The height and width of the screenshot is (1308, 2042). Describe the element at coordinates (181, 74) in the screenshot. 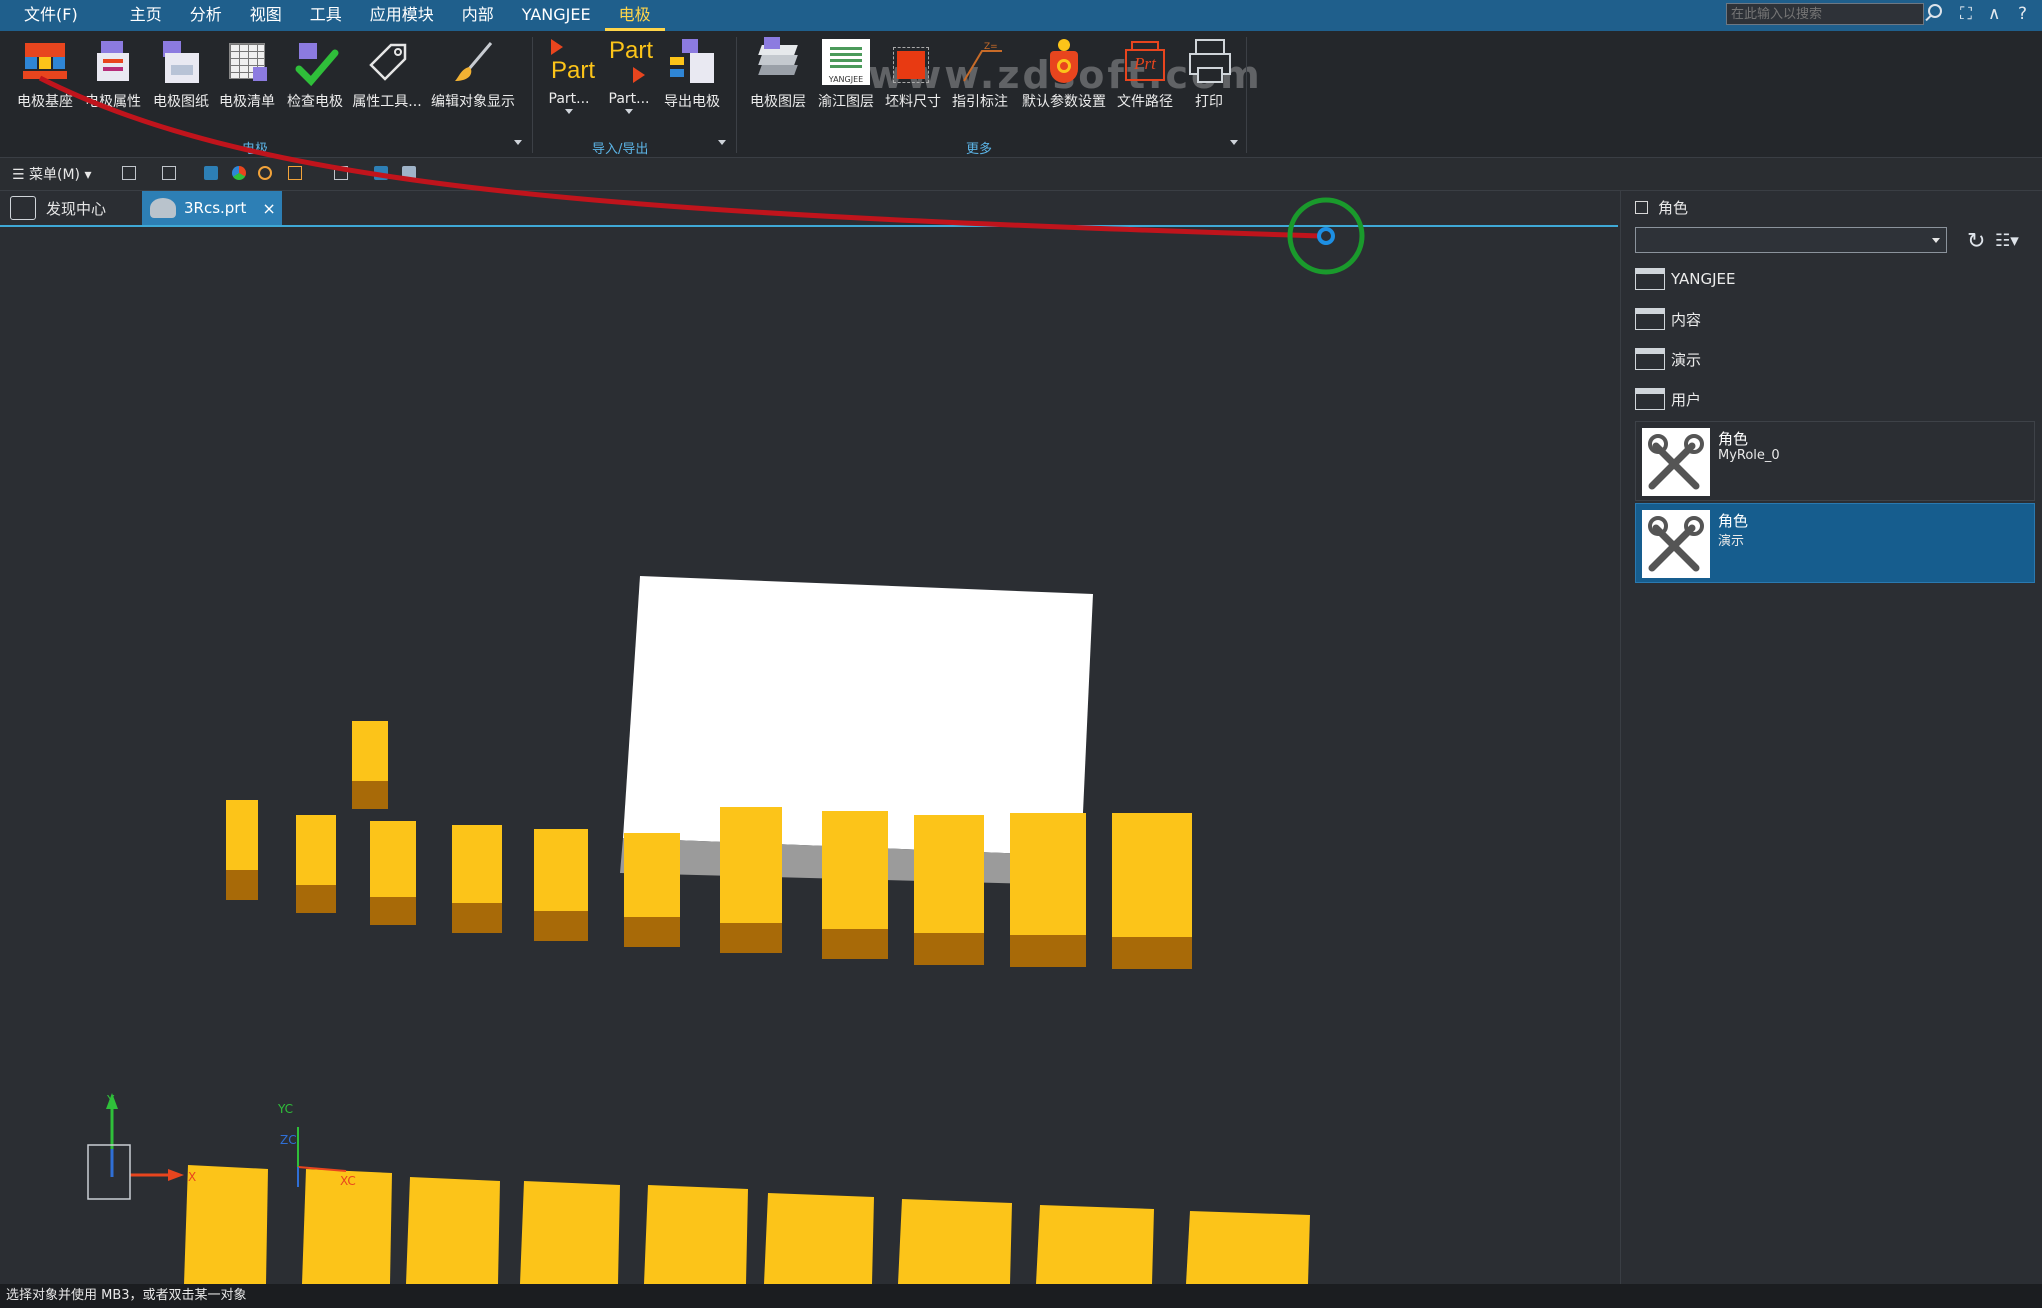

I see `electrode-drawing-button: 电极图纸` at that location.